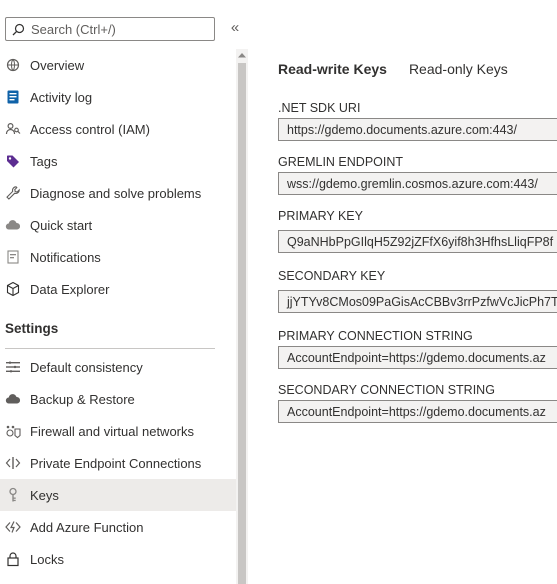  I want to click on nav-item-access-control: Access control (IAM), so click(118, 129).